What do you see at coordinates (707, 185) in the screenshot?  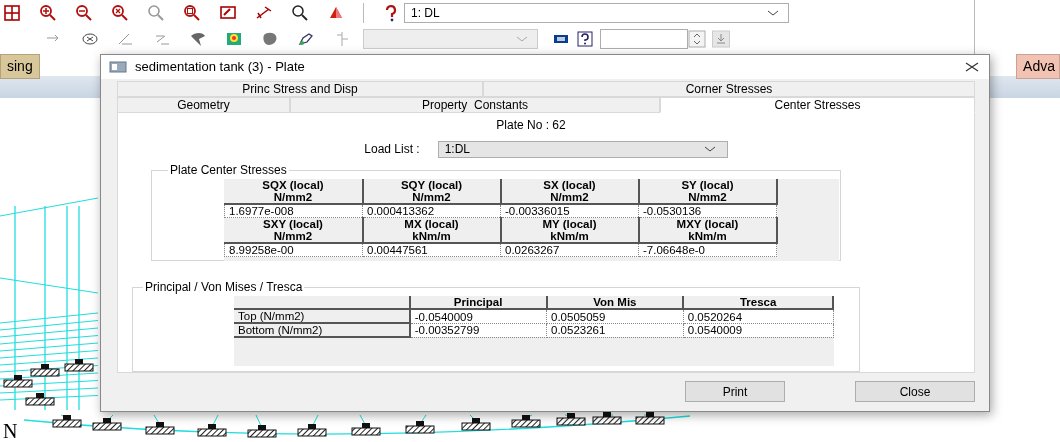 I see `column-header: SY (local)` at bounding box center [707, 185].